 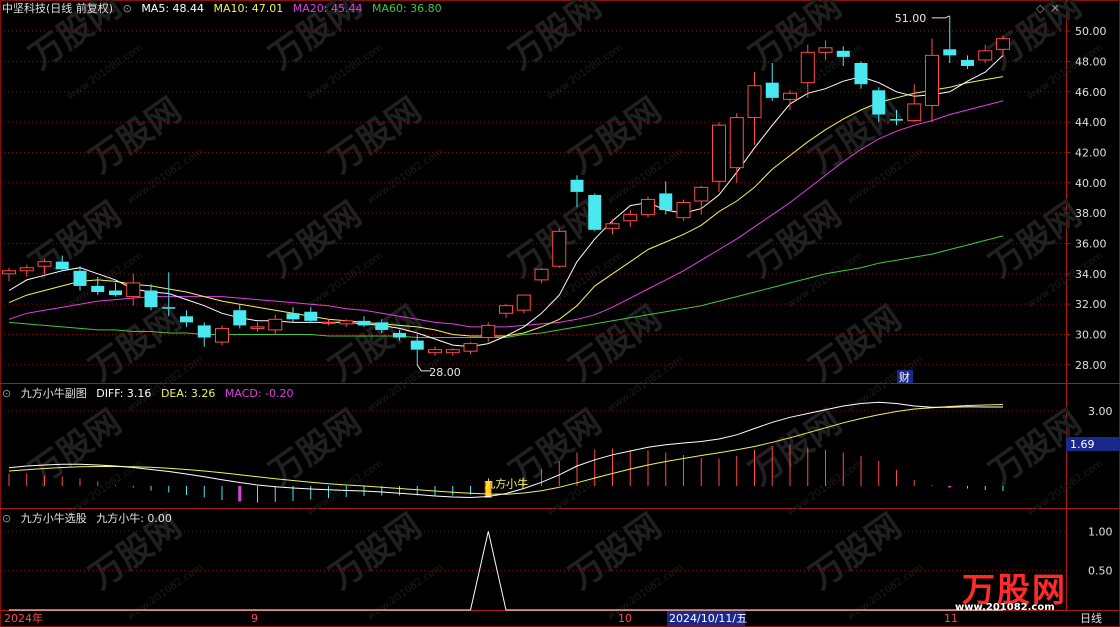 What do you see at coordinates (1091, 31) in the screenshot?
I see `price-tick-label: 50.00` at bounding box center [1091, 31].